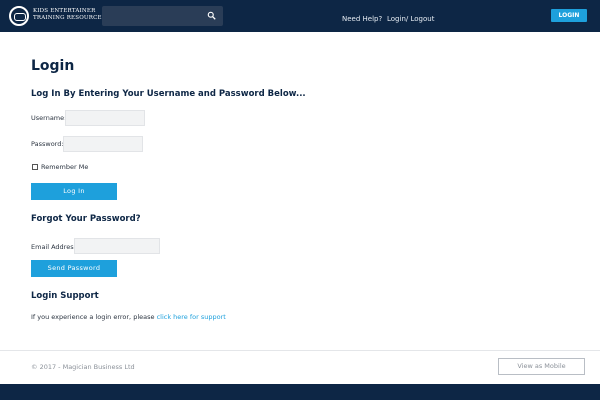 This screenshot has width=600, height=400. I want to click on username-label: Username:, so click(49, 118).